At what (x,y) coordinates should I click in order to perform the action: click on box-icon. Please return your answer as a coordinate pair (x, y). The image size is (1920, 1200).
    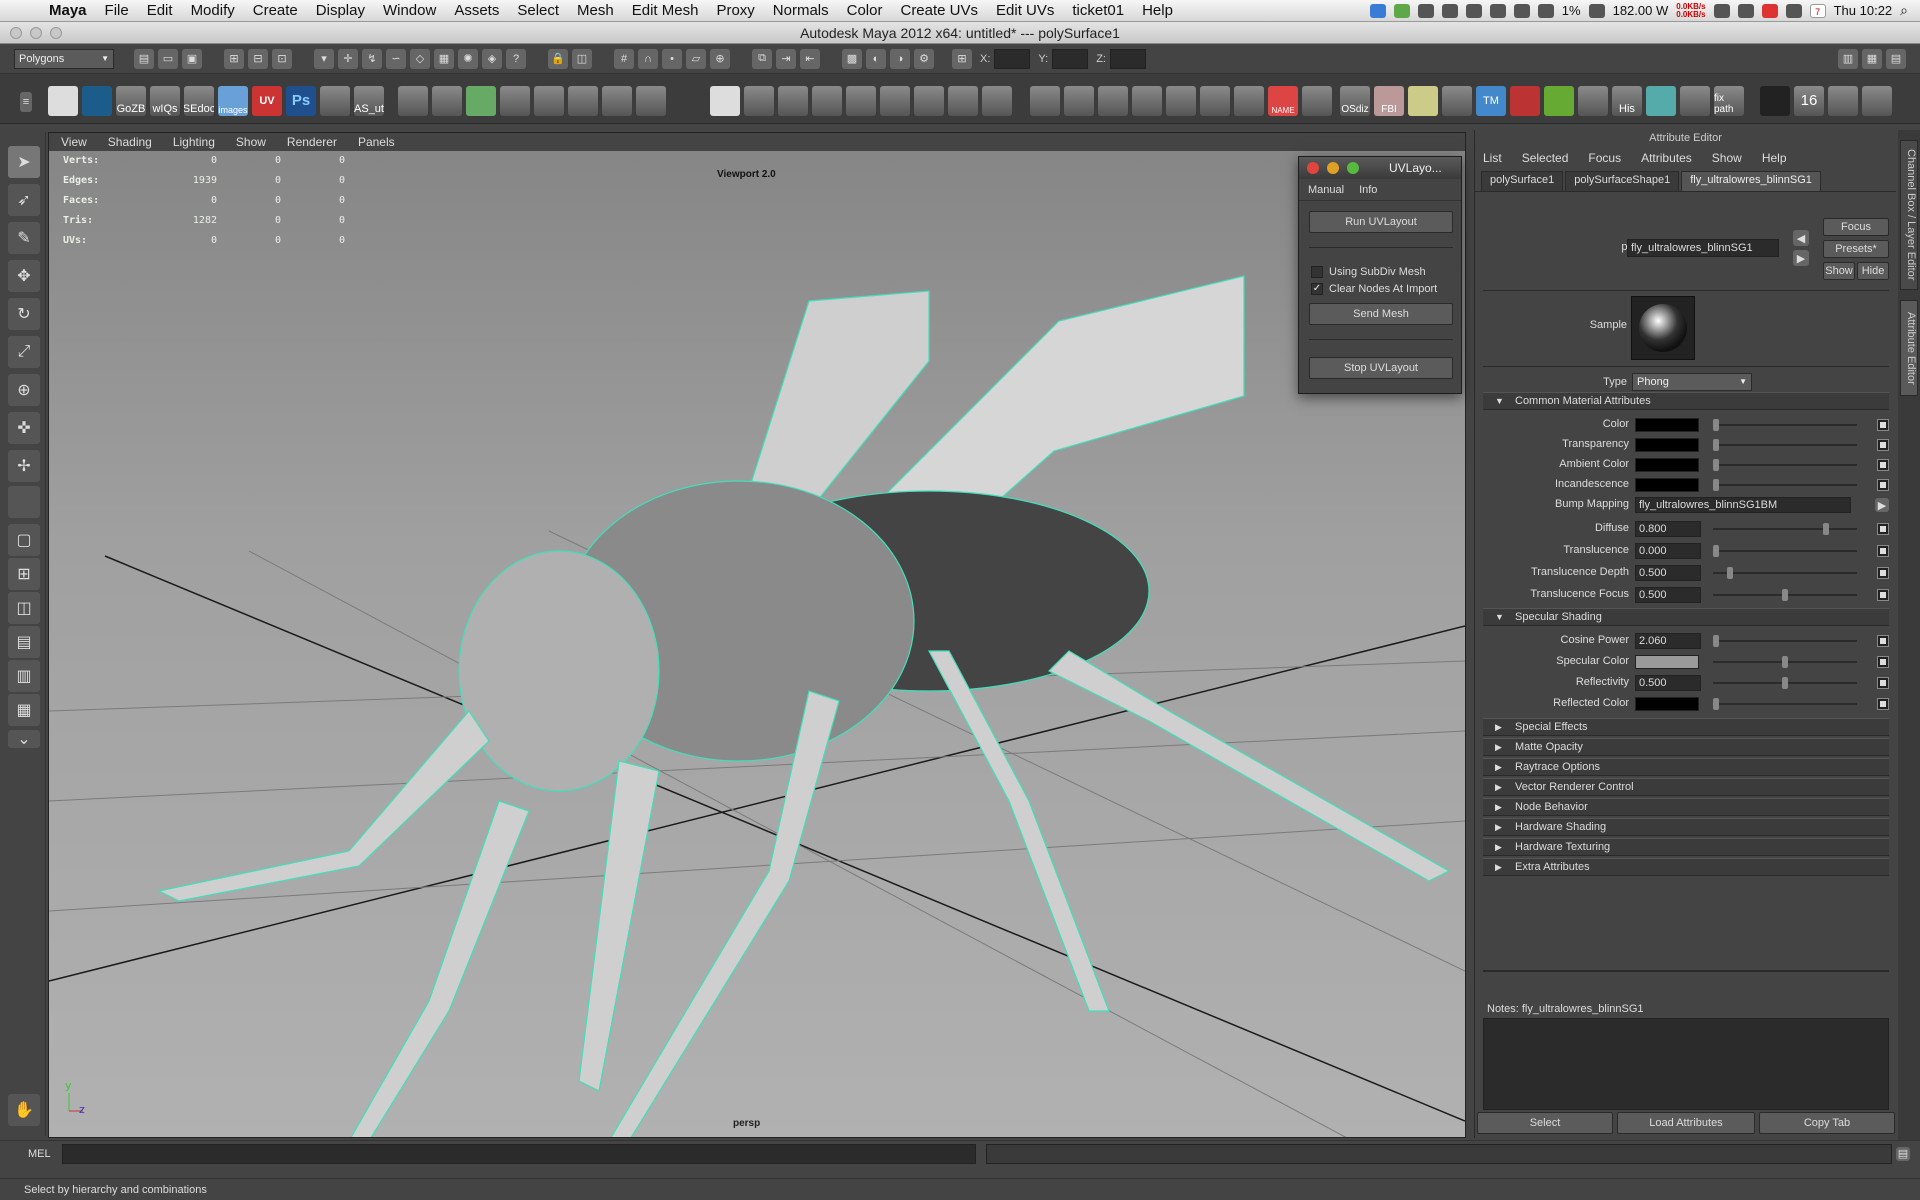
    Looking at the image, I should click on (1545, 10).